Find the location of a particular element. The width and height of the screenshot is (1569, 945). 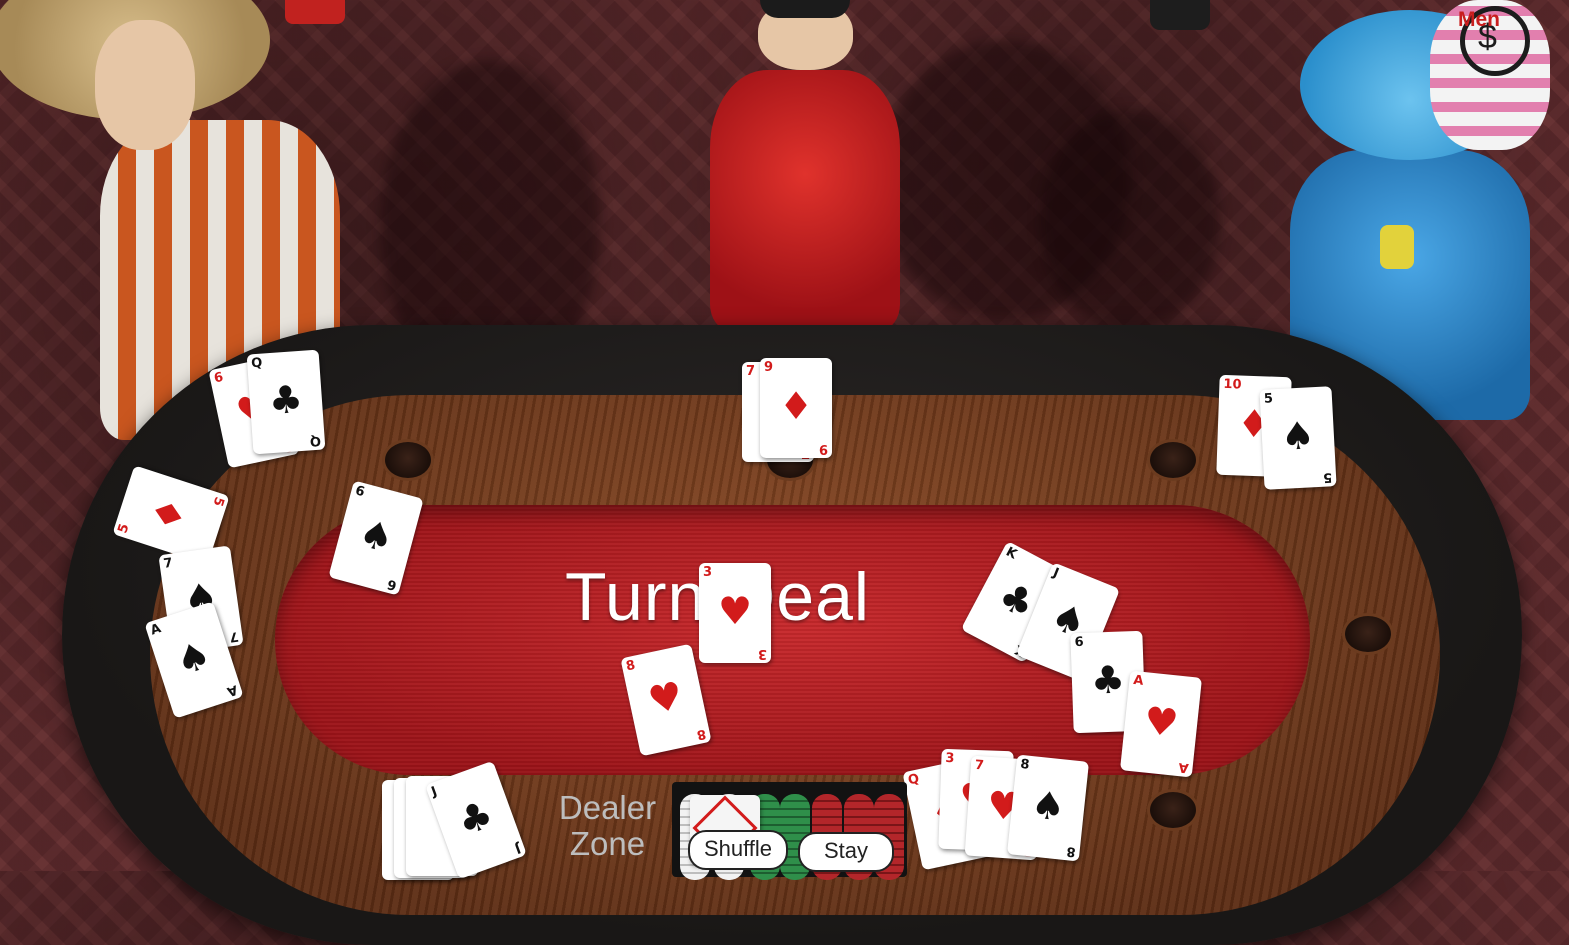

character-shadow is located at coordinates (1130, 220).